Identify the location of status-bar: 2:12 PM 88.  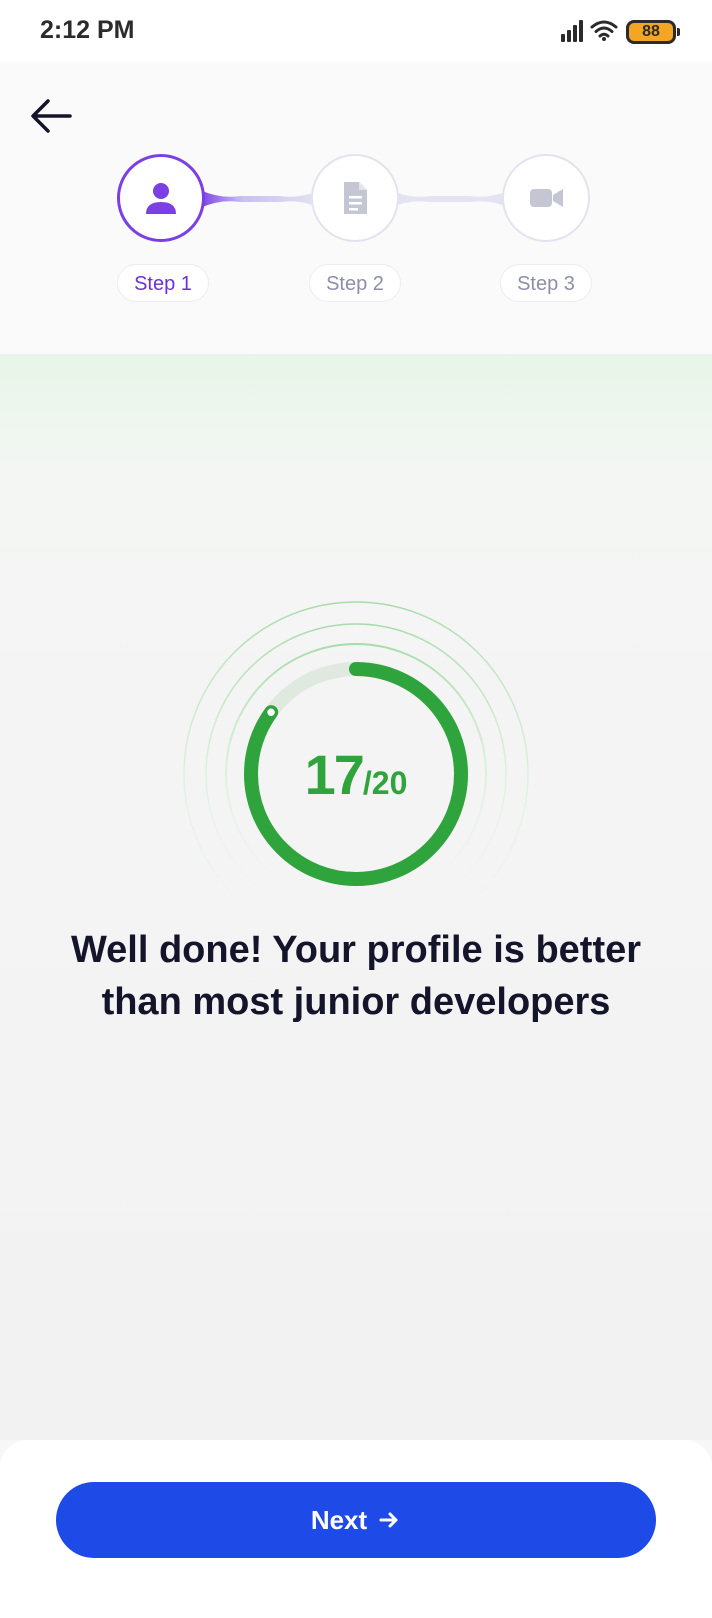
(356, 31).